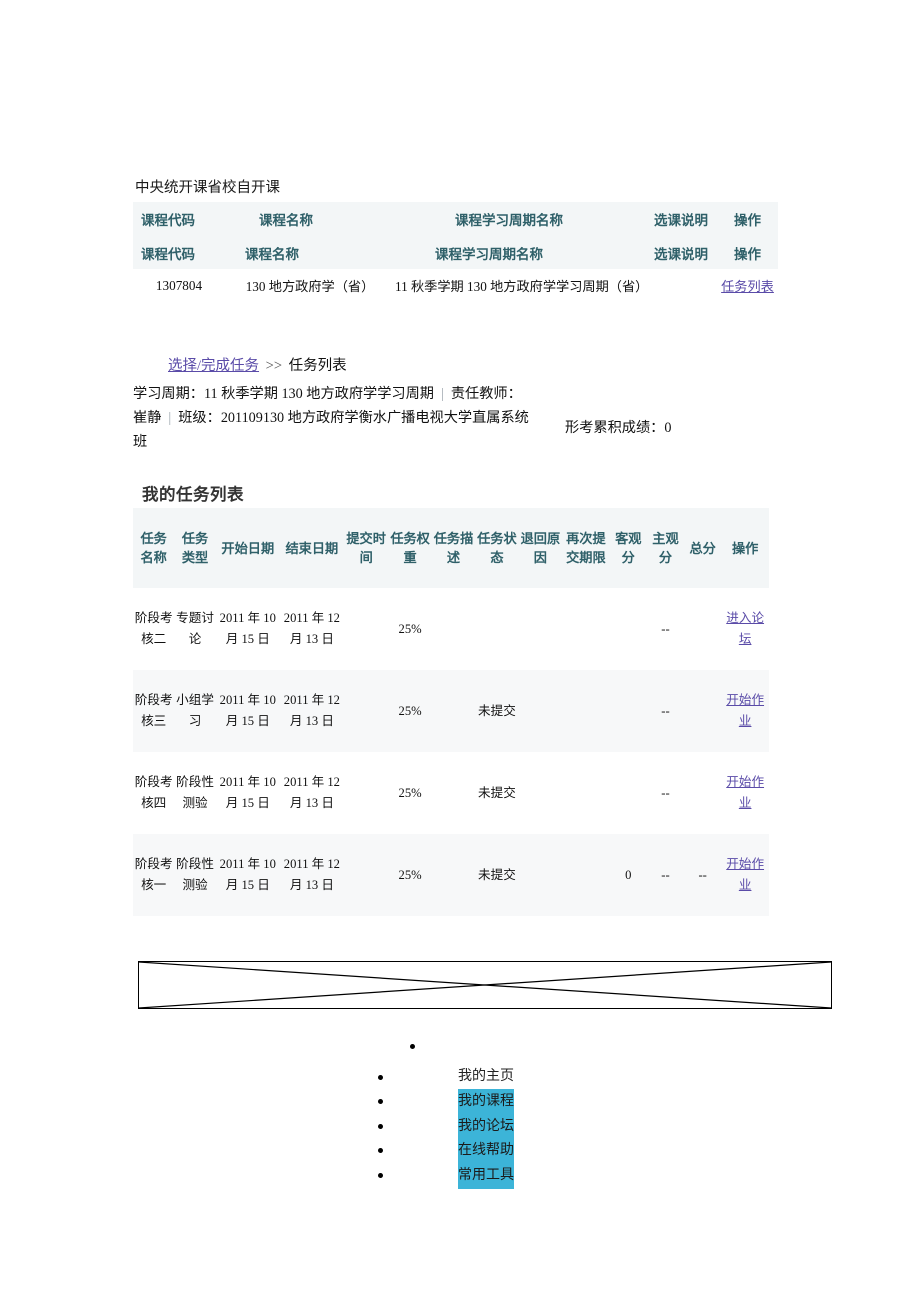 The width and height of the screenshot is (920, 1302). What do you see at coordinates (317, 366) in the screenshot?
I see `breadcrumb-current: 任务列表` at bounding box center [317, 366].